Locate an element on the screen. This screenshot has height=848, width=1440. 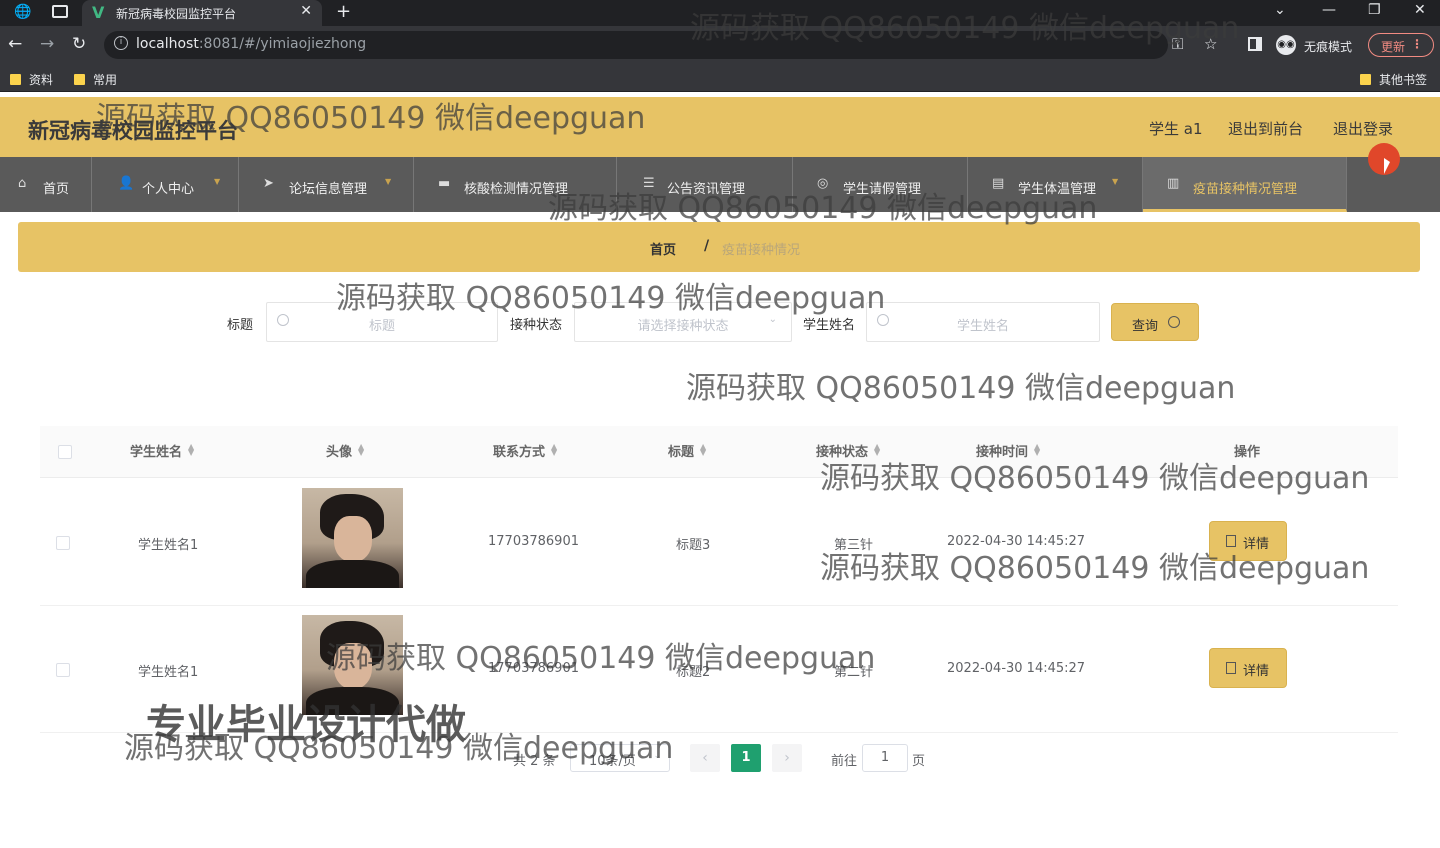
current-user: 学生 a1 is located at coordinates (1176, 129).